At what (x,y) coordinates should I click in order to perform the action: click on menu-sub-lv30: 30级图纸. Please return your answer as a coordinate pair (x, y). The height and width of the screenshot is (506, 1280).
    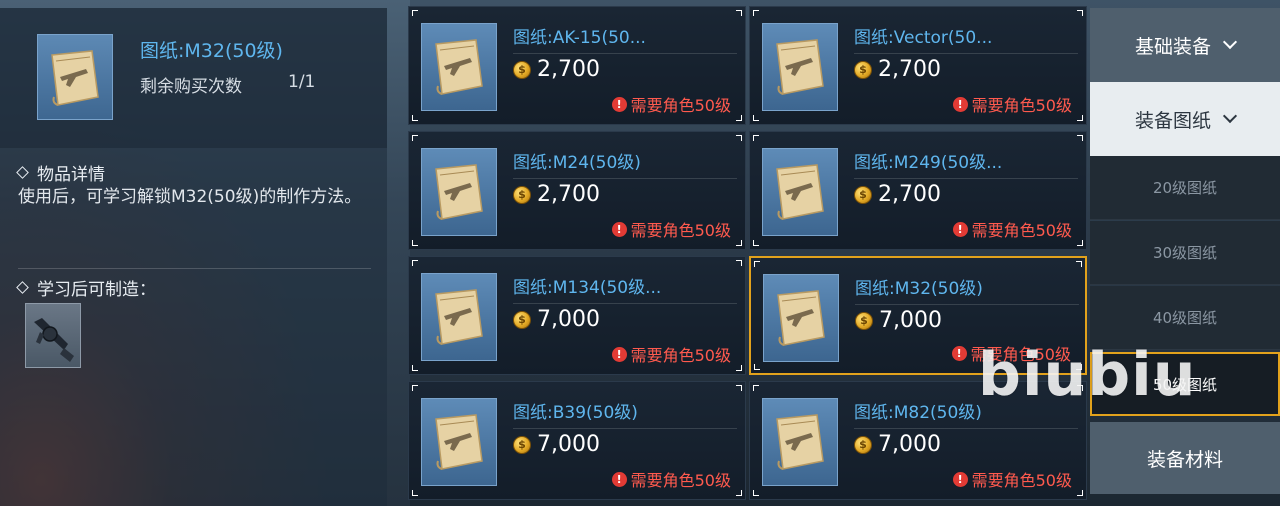
    Looking at the image, I should click on (1185, 253).